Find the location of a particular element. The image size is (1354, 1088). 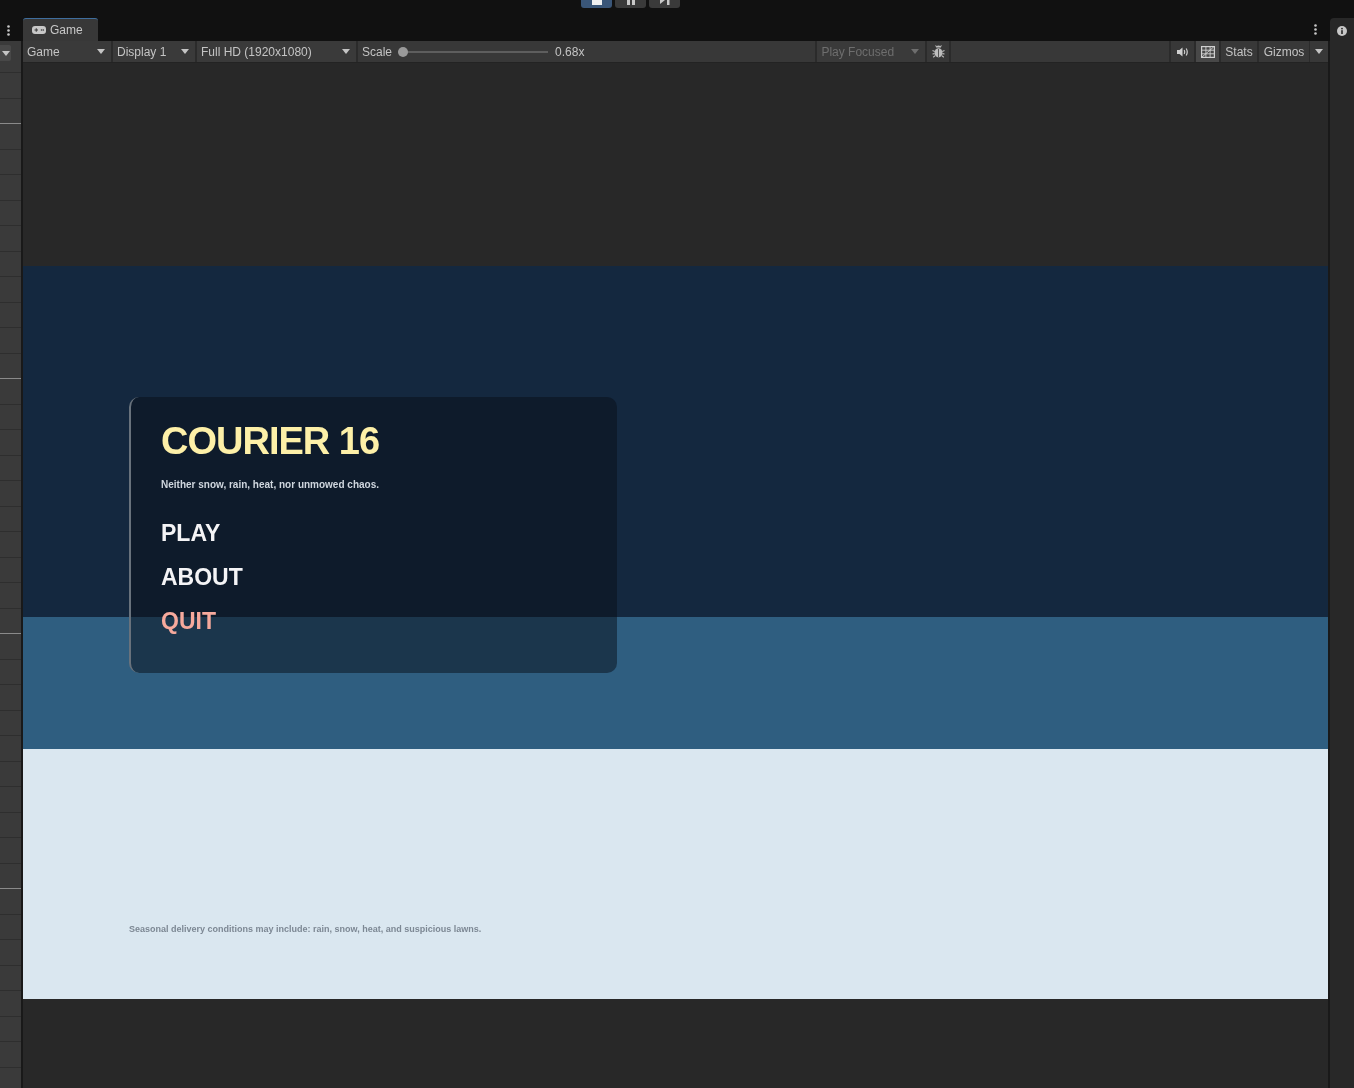

play-button is located at coordinates (596, 4).